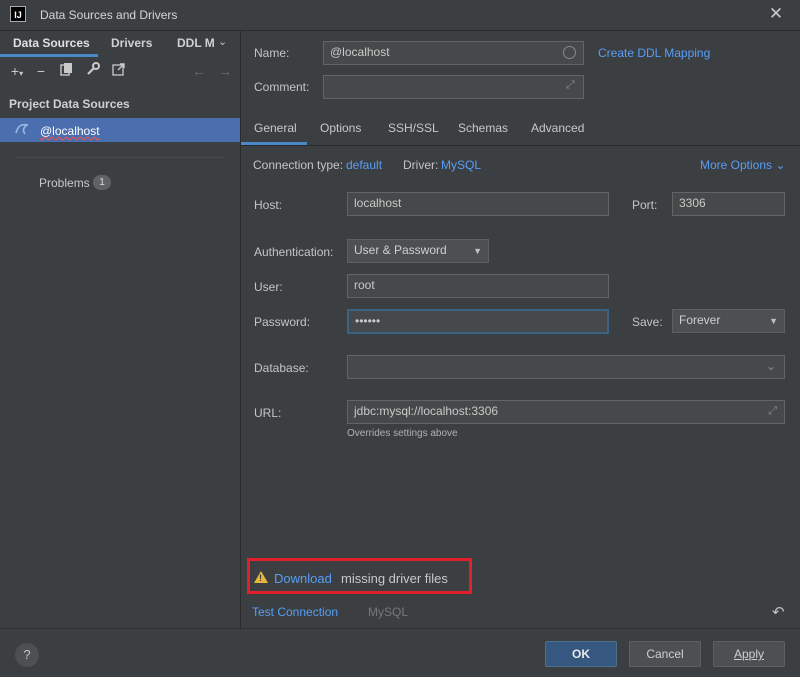  What do you see at coordinates (665, 654) in the screenshot?
I see `cancel-button: Cancel` at bounding box center [665, 654].